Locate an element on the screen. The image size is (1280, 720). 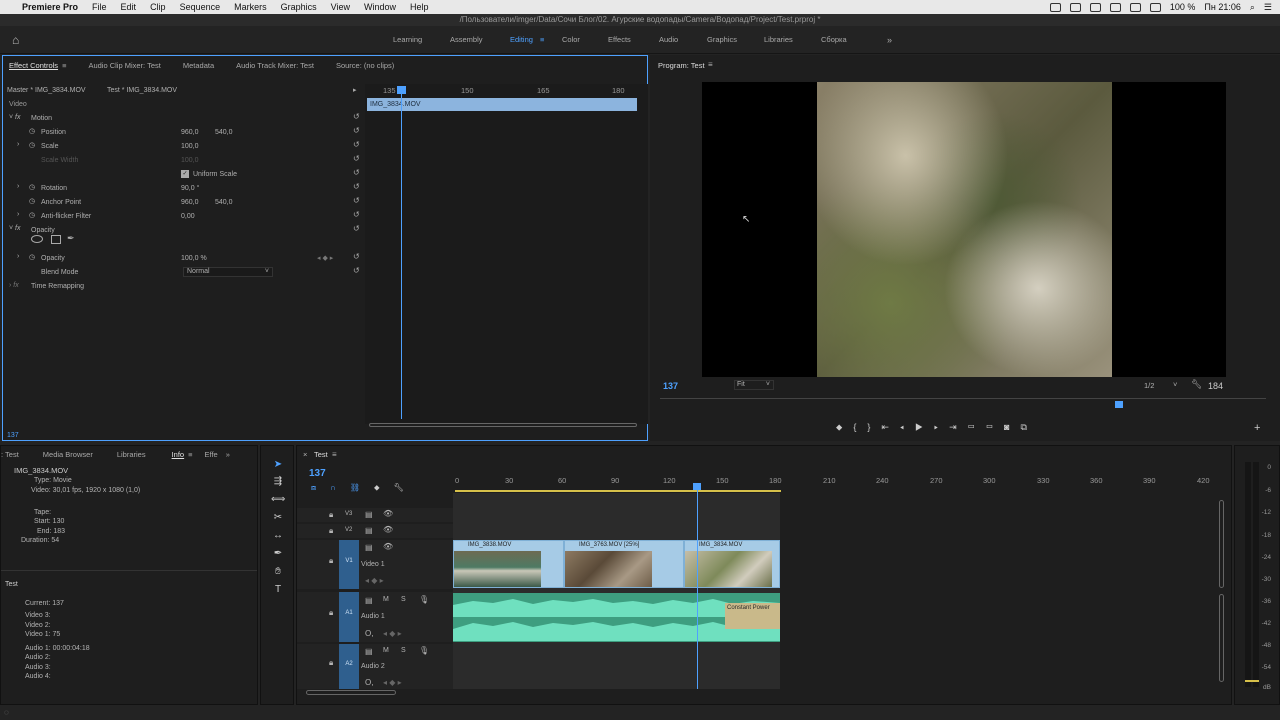
rotation-value: 90,0 ° is located at coordinates (190, 188).